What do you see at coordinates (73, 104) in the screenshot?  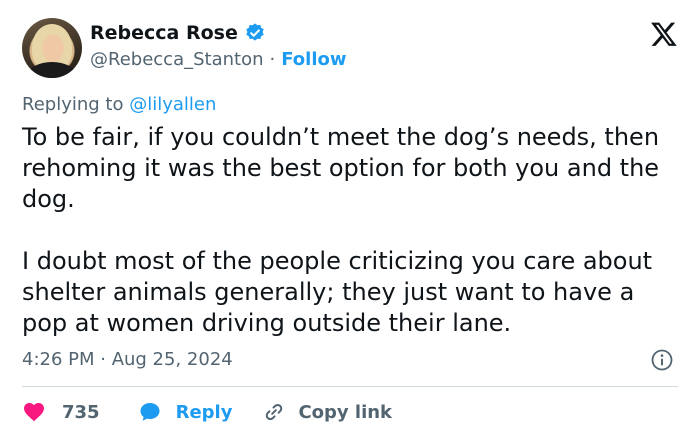 I see `replying-prefix: Replying to` at bounding box center [73, 104].